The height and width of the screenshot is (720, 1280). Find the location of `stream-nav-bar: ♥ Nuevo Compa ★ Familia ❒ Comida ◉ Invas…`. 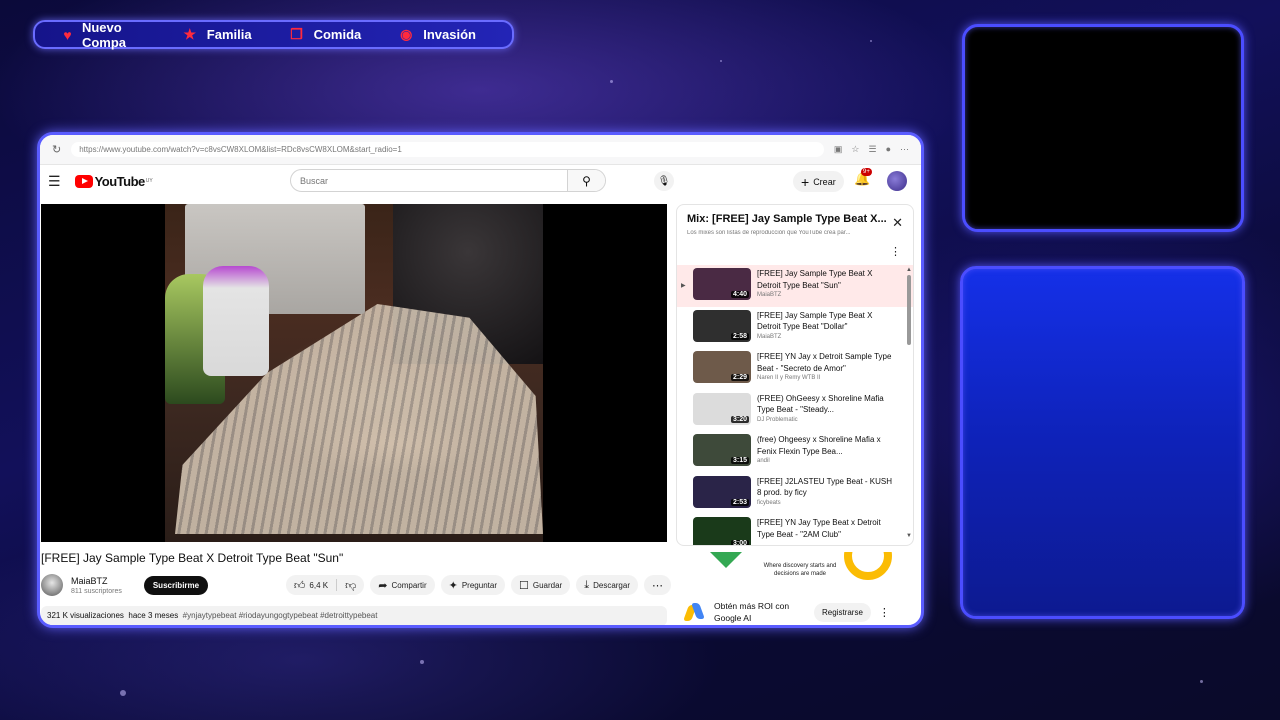

stream-nav-bar: ♥ Nuevo Compa ★ Familia ❒ Comida ◉ Invas… is located at coordinates (273, 35).